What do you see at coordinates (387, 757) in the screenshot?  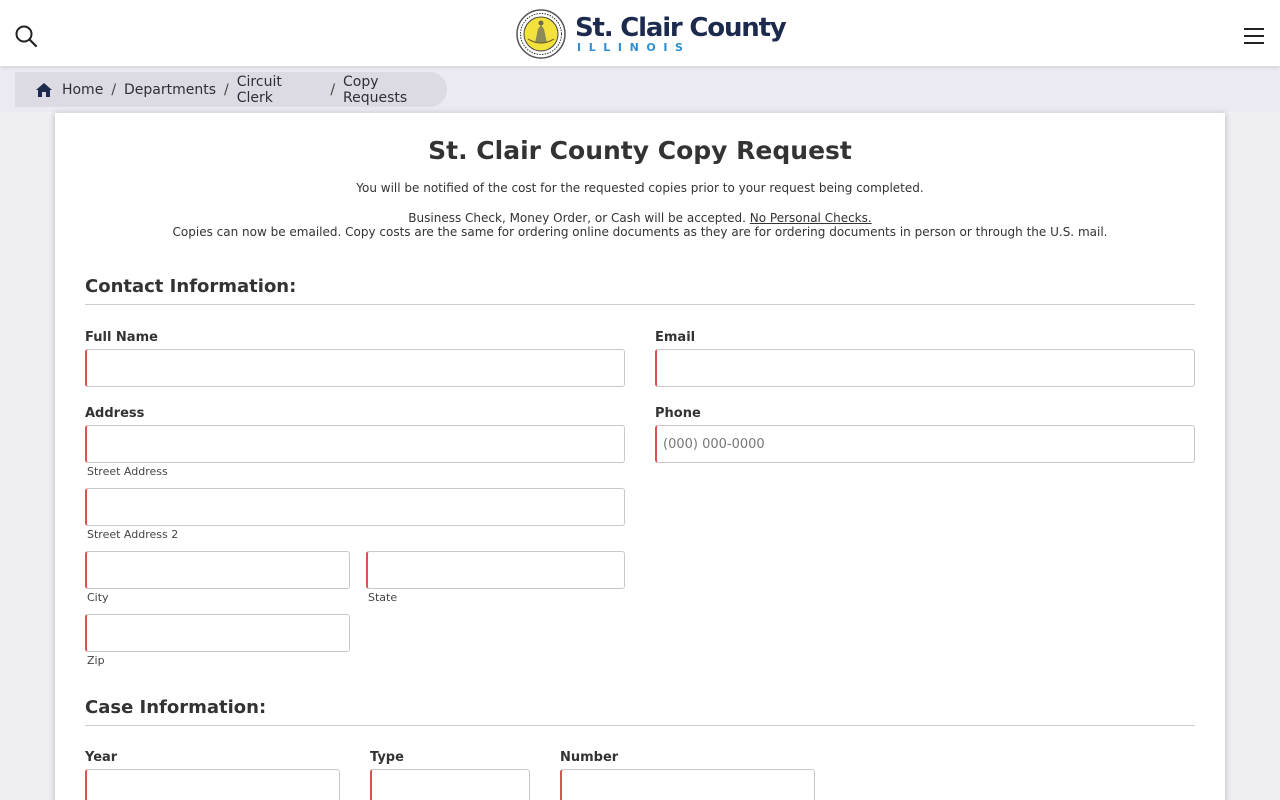 I see `type-label: Type` at bounding box center [387, 757].